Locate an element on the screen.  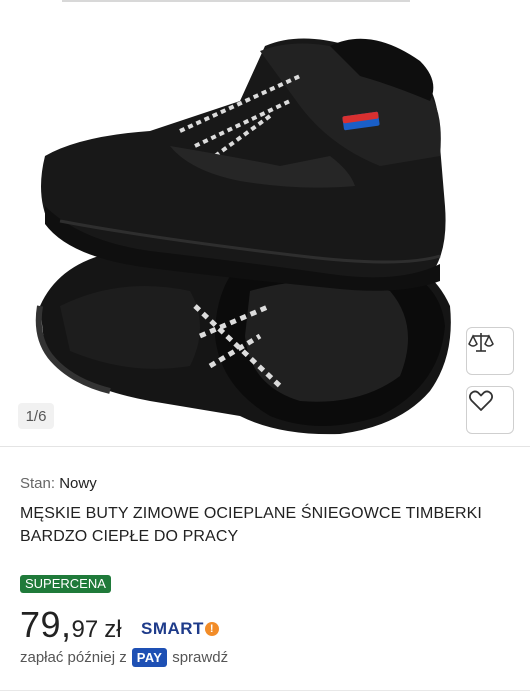
product-price: 79,97 zł is located at coordinates (71, 625).